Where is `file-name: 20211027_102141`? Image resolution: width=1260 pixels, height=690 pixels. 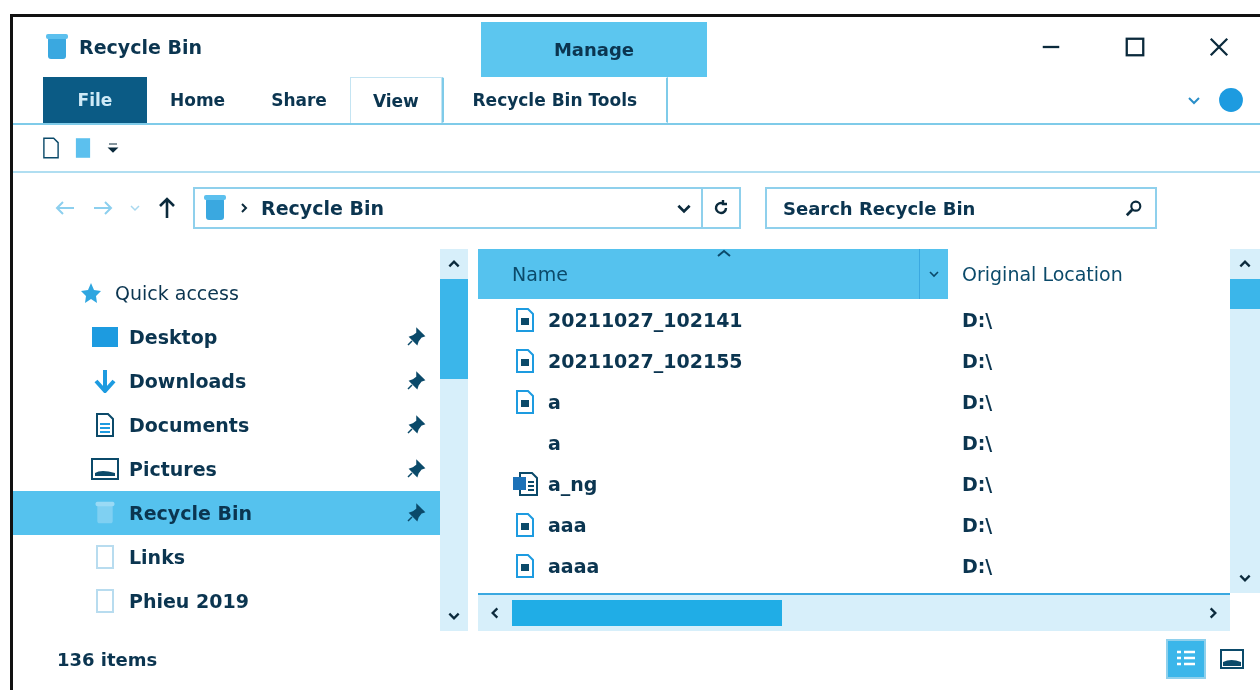
file-name: 20211027_102141 is located at coordinates (645, 319).